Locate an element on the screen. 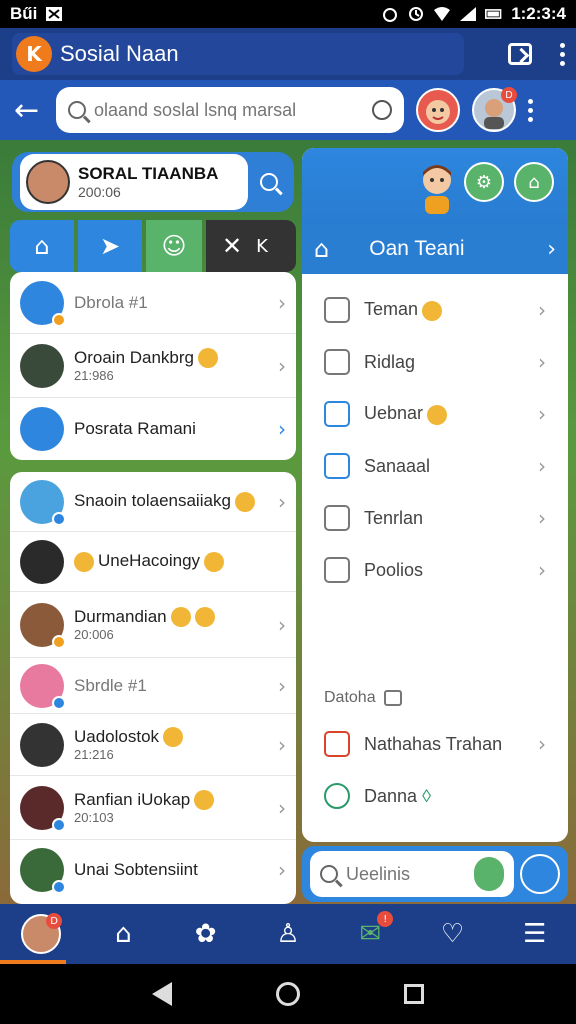 This screenshot has height=1024, width=576. menu-icon: ☰ is located at coordinates (535, 934).